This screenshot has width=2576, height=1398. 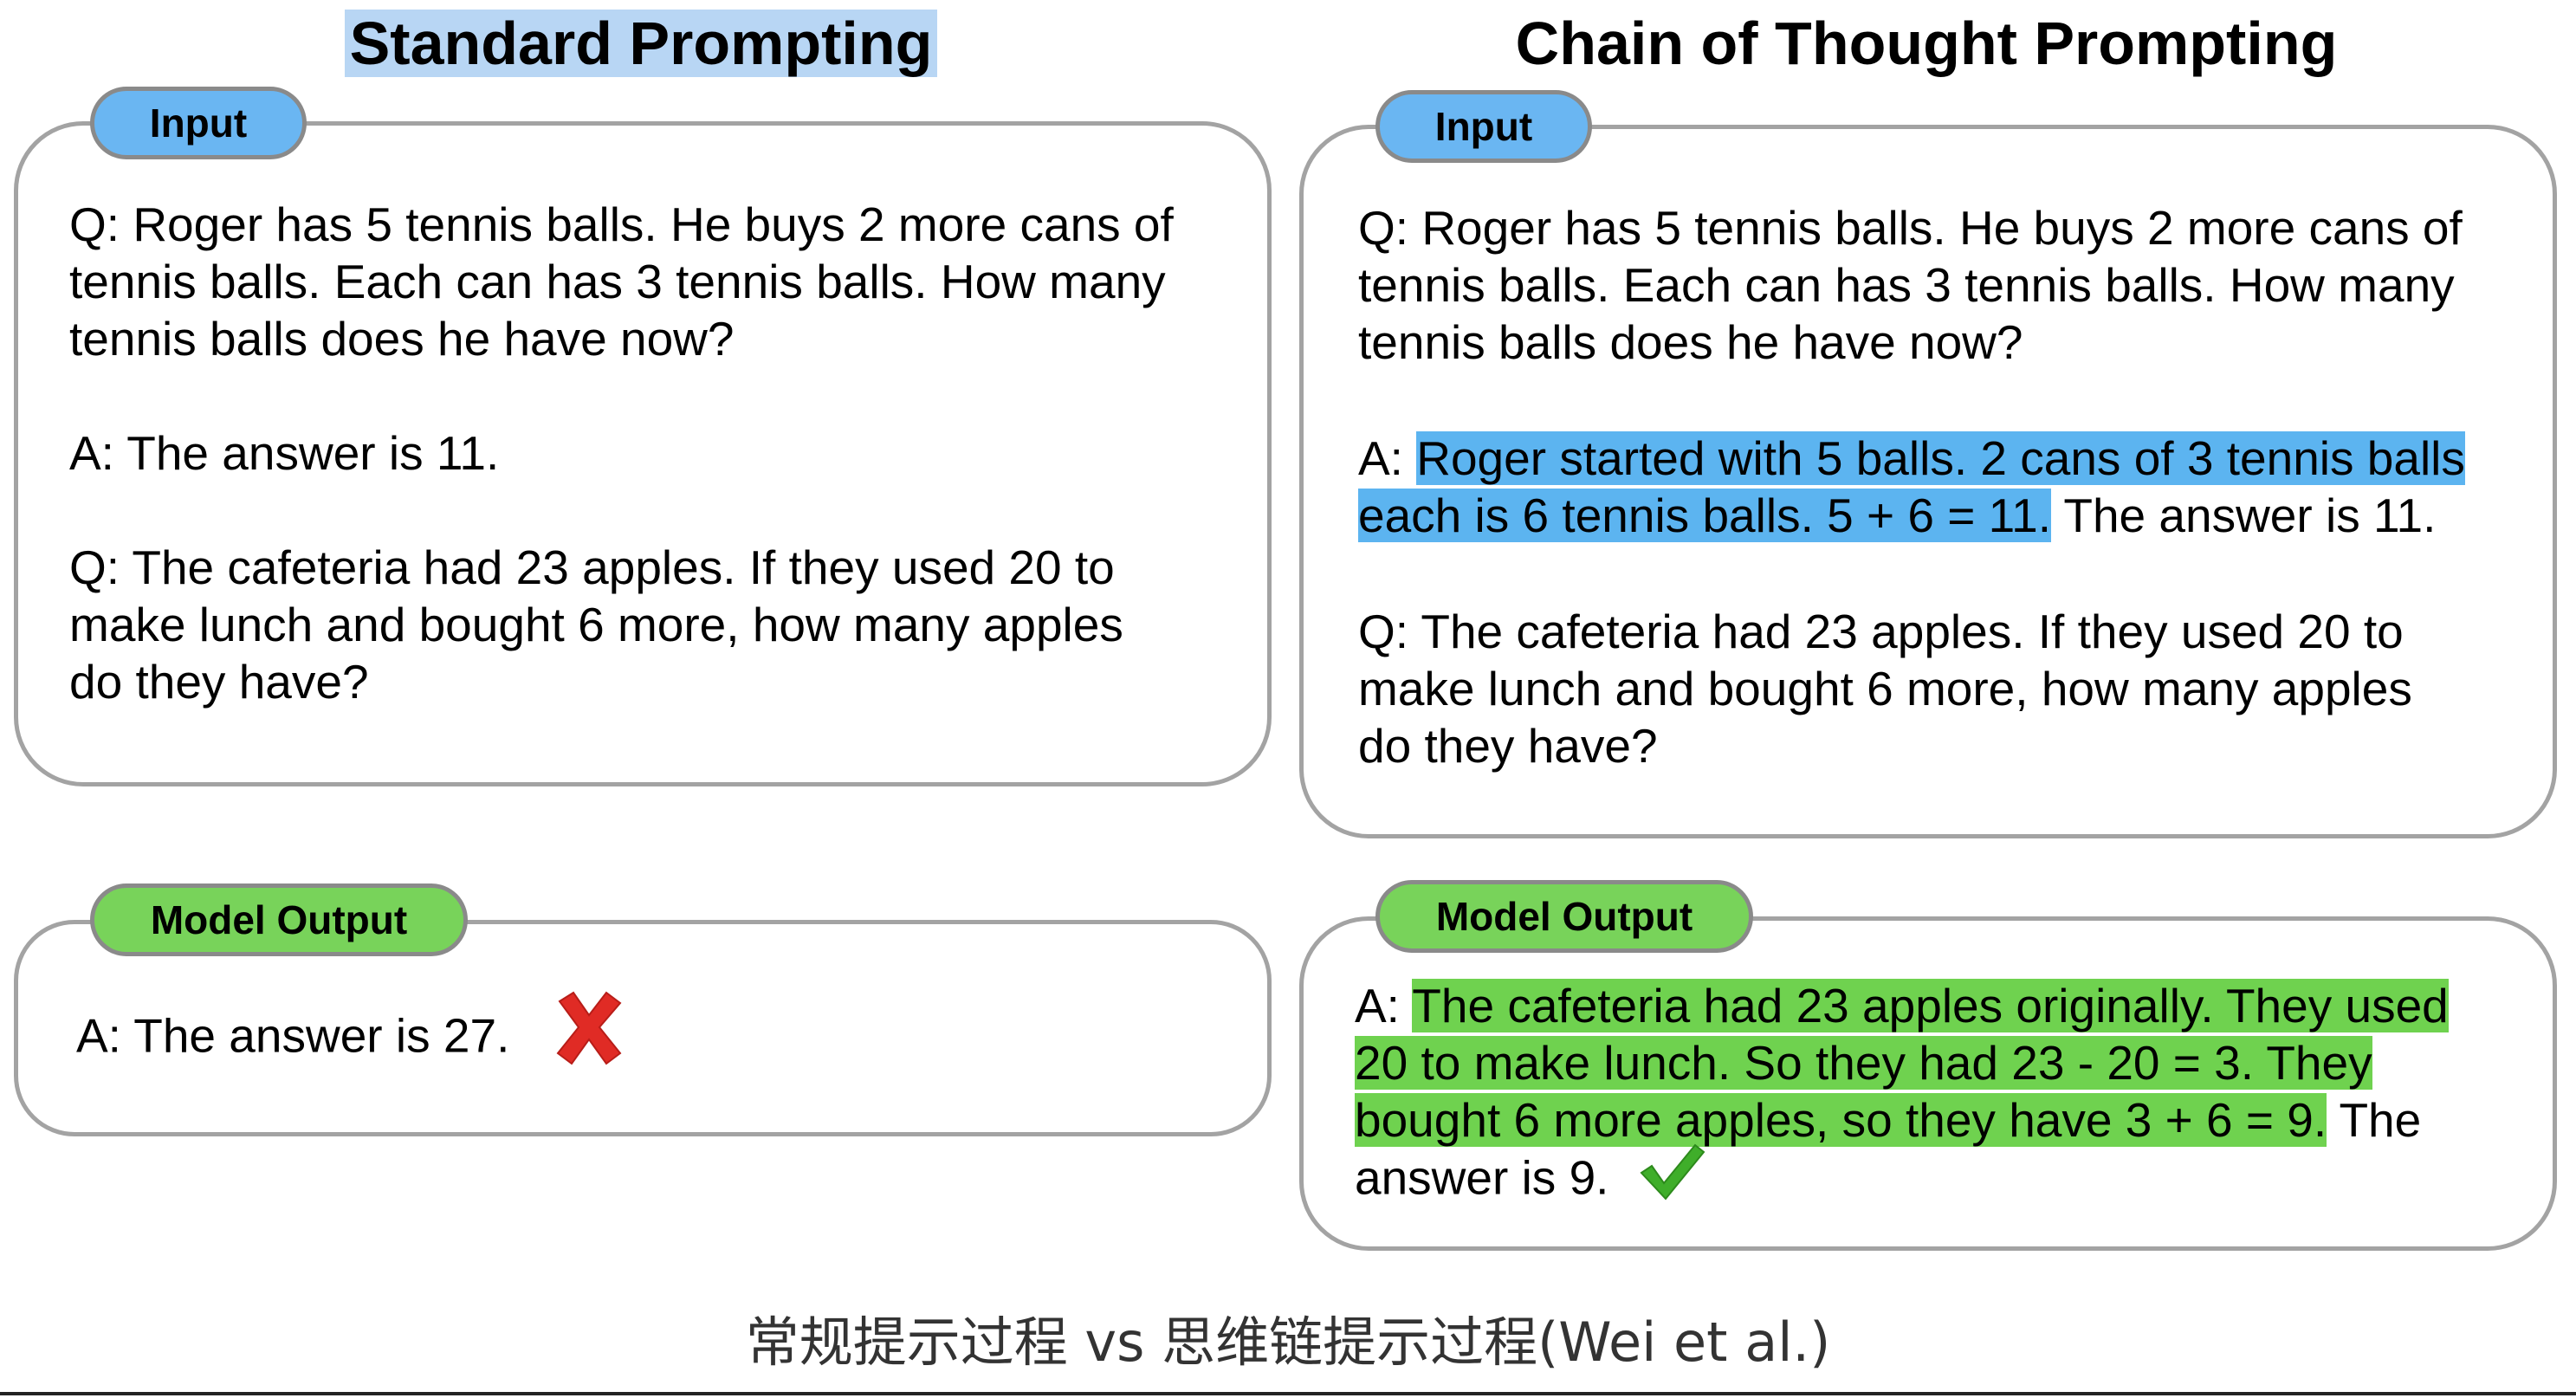 I want to click on standard-output-text: A: The answer is 27., so click(x=353, y=1036).